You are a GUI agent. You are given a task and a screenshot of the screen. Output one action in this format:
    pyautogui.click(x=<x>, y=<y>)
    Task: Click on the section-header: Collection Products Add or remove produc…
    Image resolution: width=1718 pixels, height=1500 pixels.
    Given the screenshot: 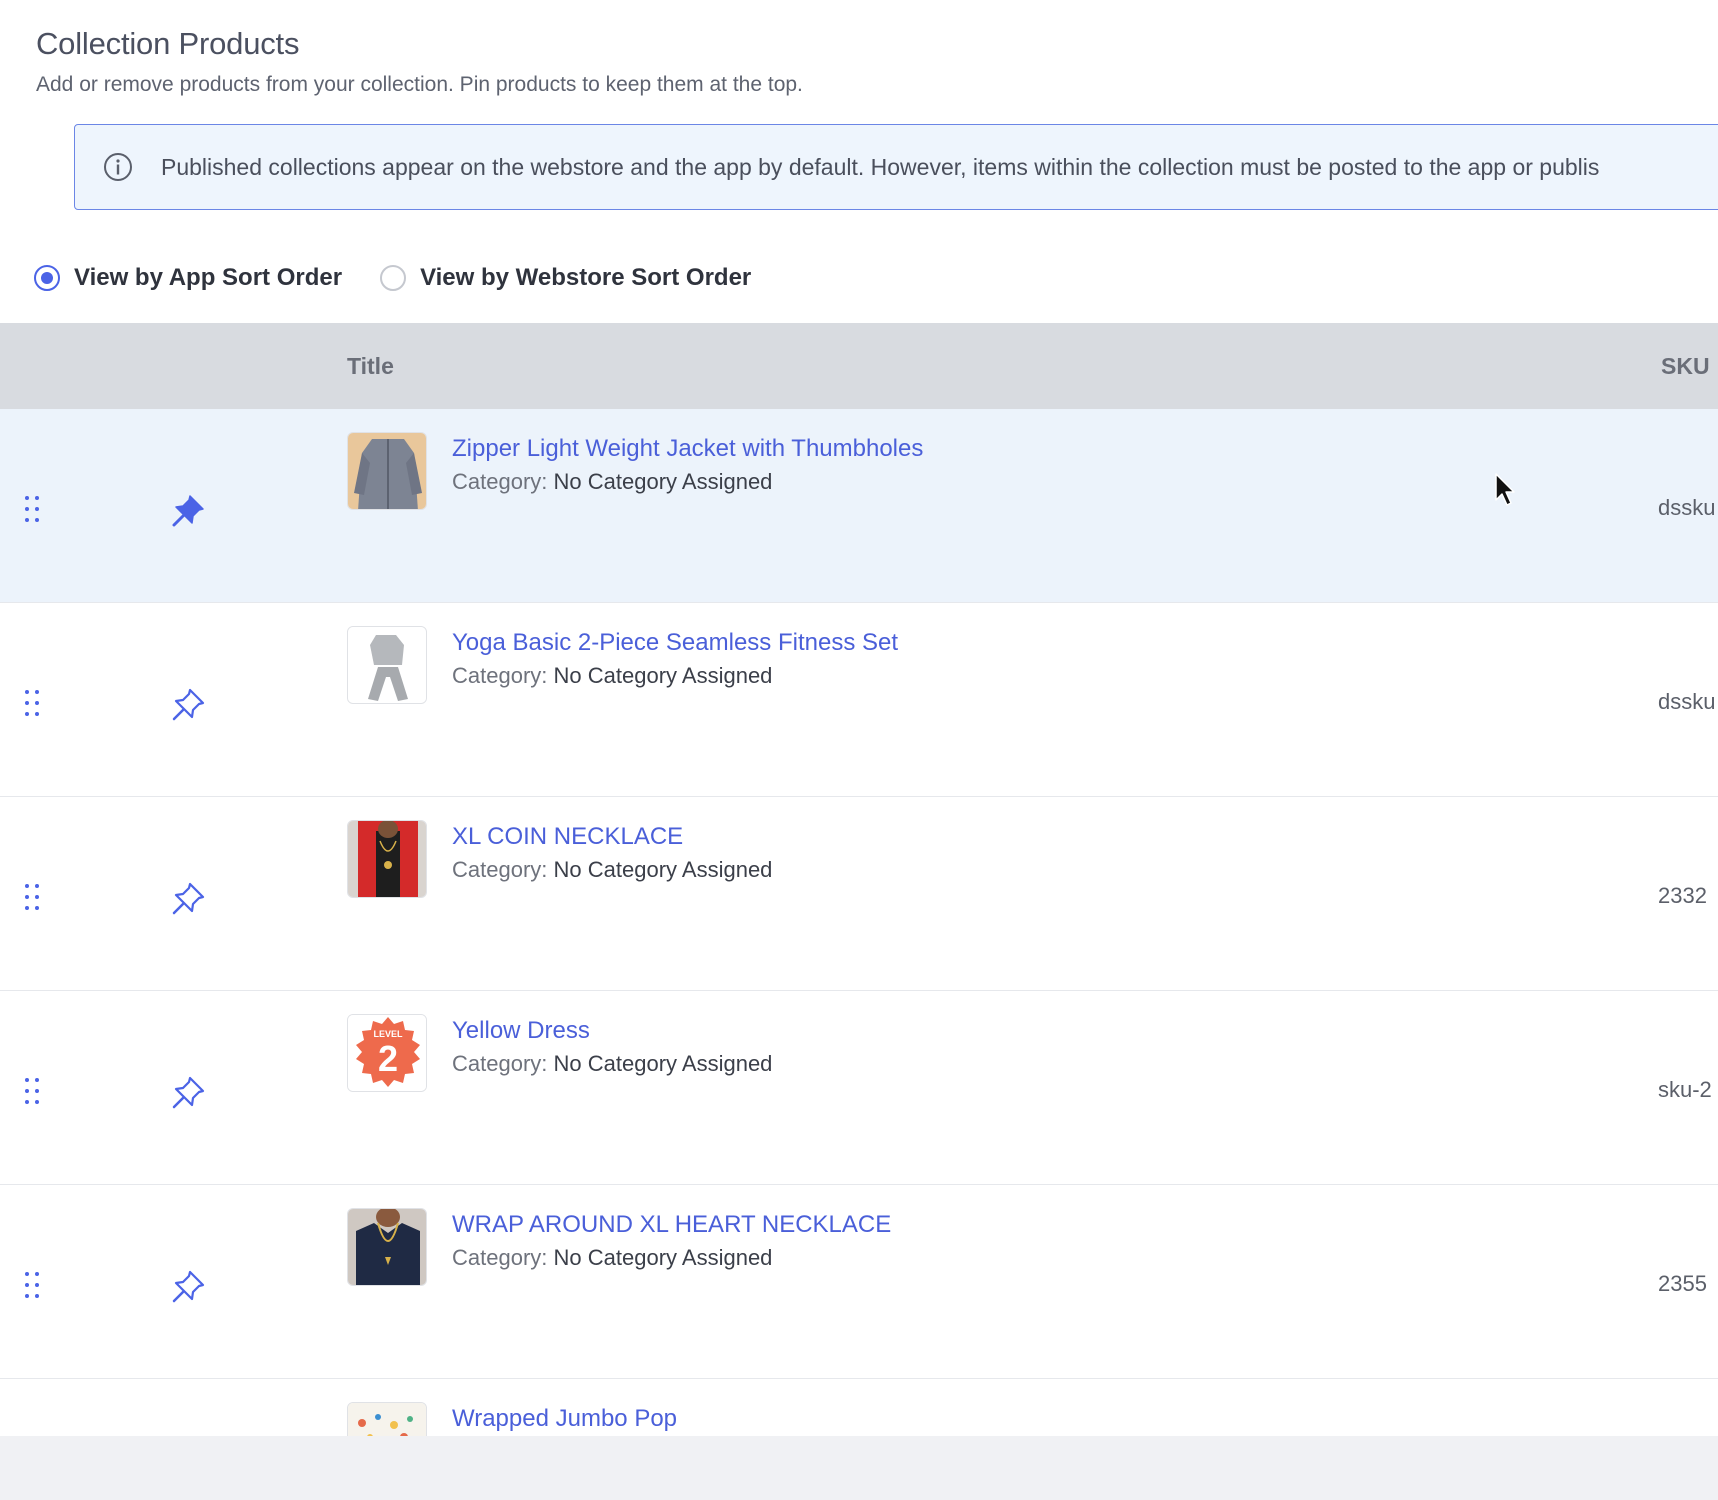 What is the action you would take?
    pyautogui.click(x=419, y=61)
    